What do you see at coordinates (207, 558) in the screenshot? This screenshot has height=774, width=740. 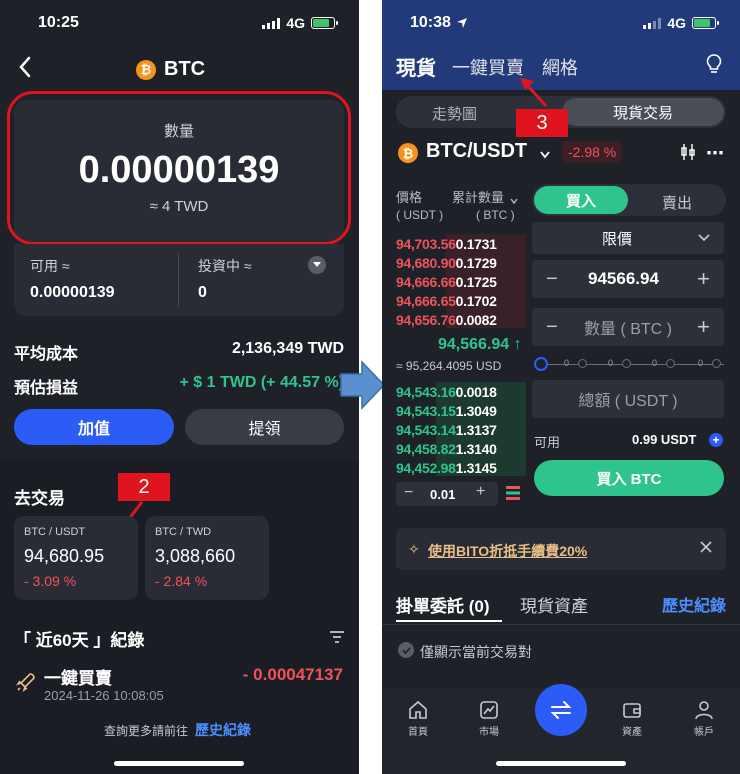 I see `pair-card-btc-twd: BTC / TWD 3,088,660 - 2.84 %` at bounding box center [207, 558].